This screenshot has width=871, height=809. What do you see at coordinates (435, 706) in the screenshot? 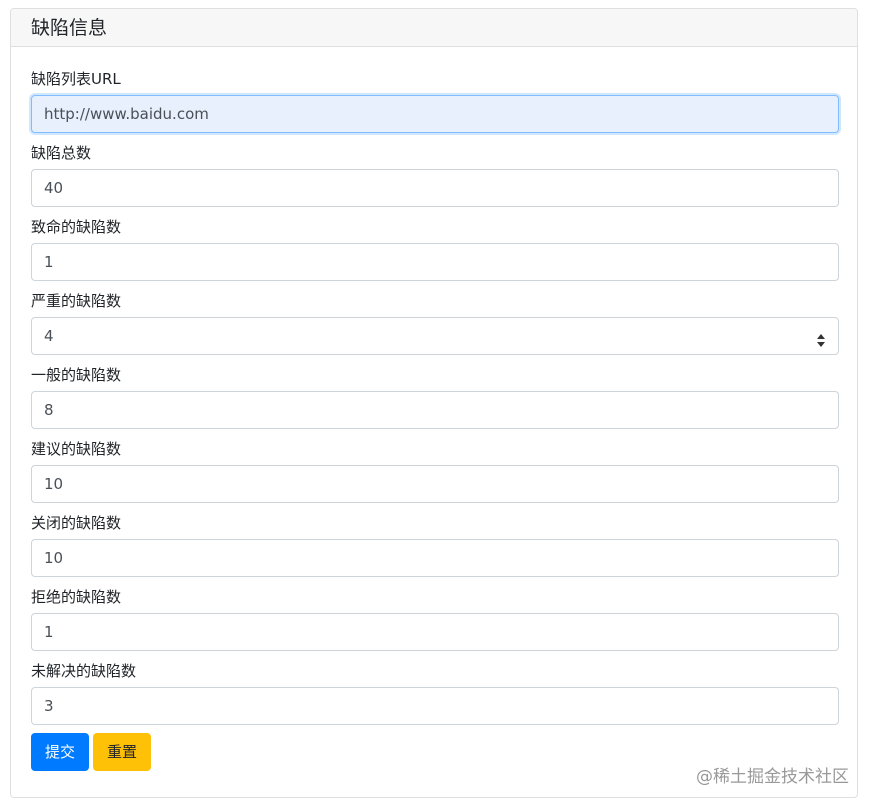
I see `unresolved-defects-input` at bounding box center [435, 706].